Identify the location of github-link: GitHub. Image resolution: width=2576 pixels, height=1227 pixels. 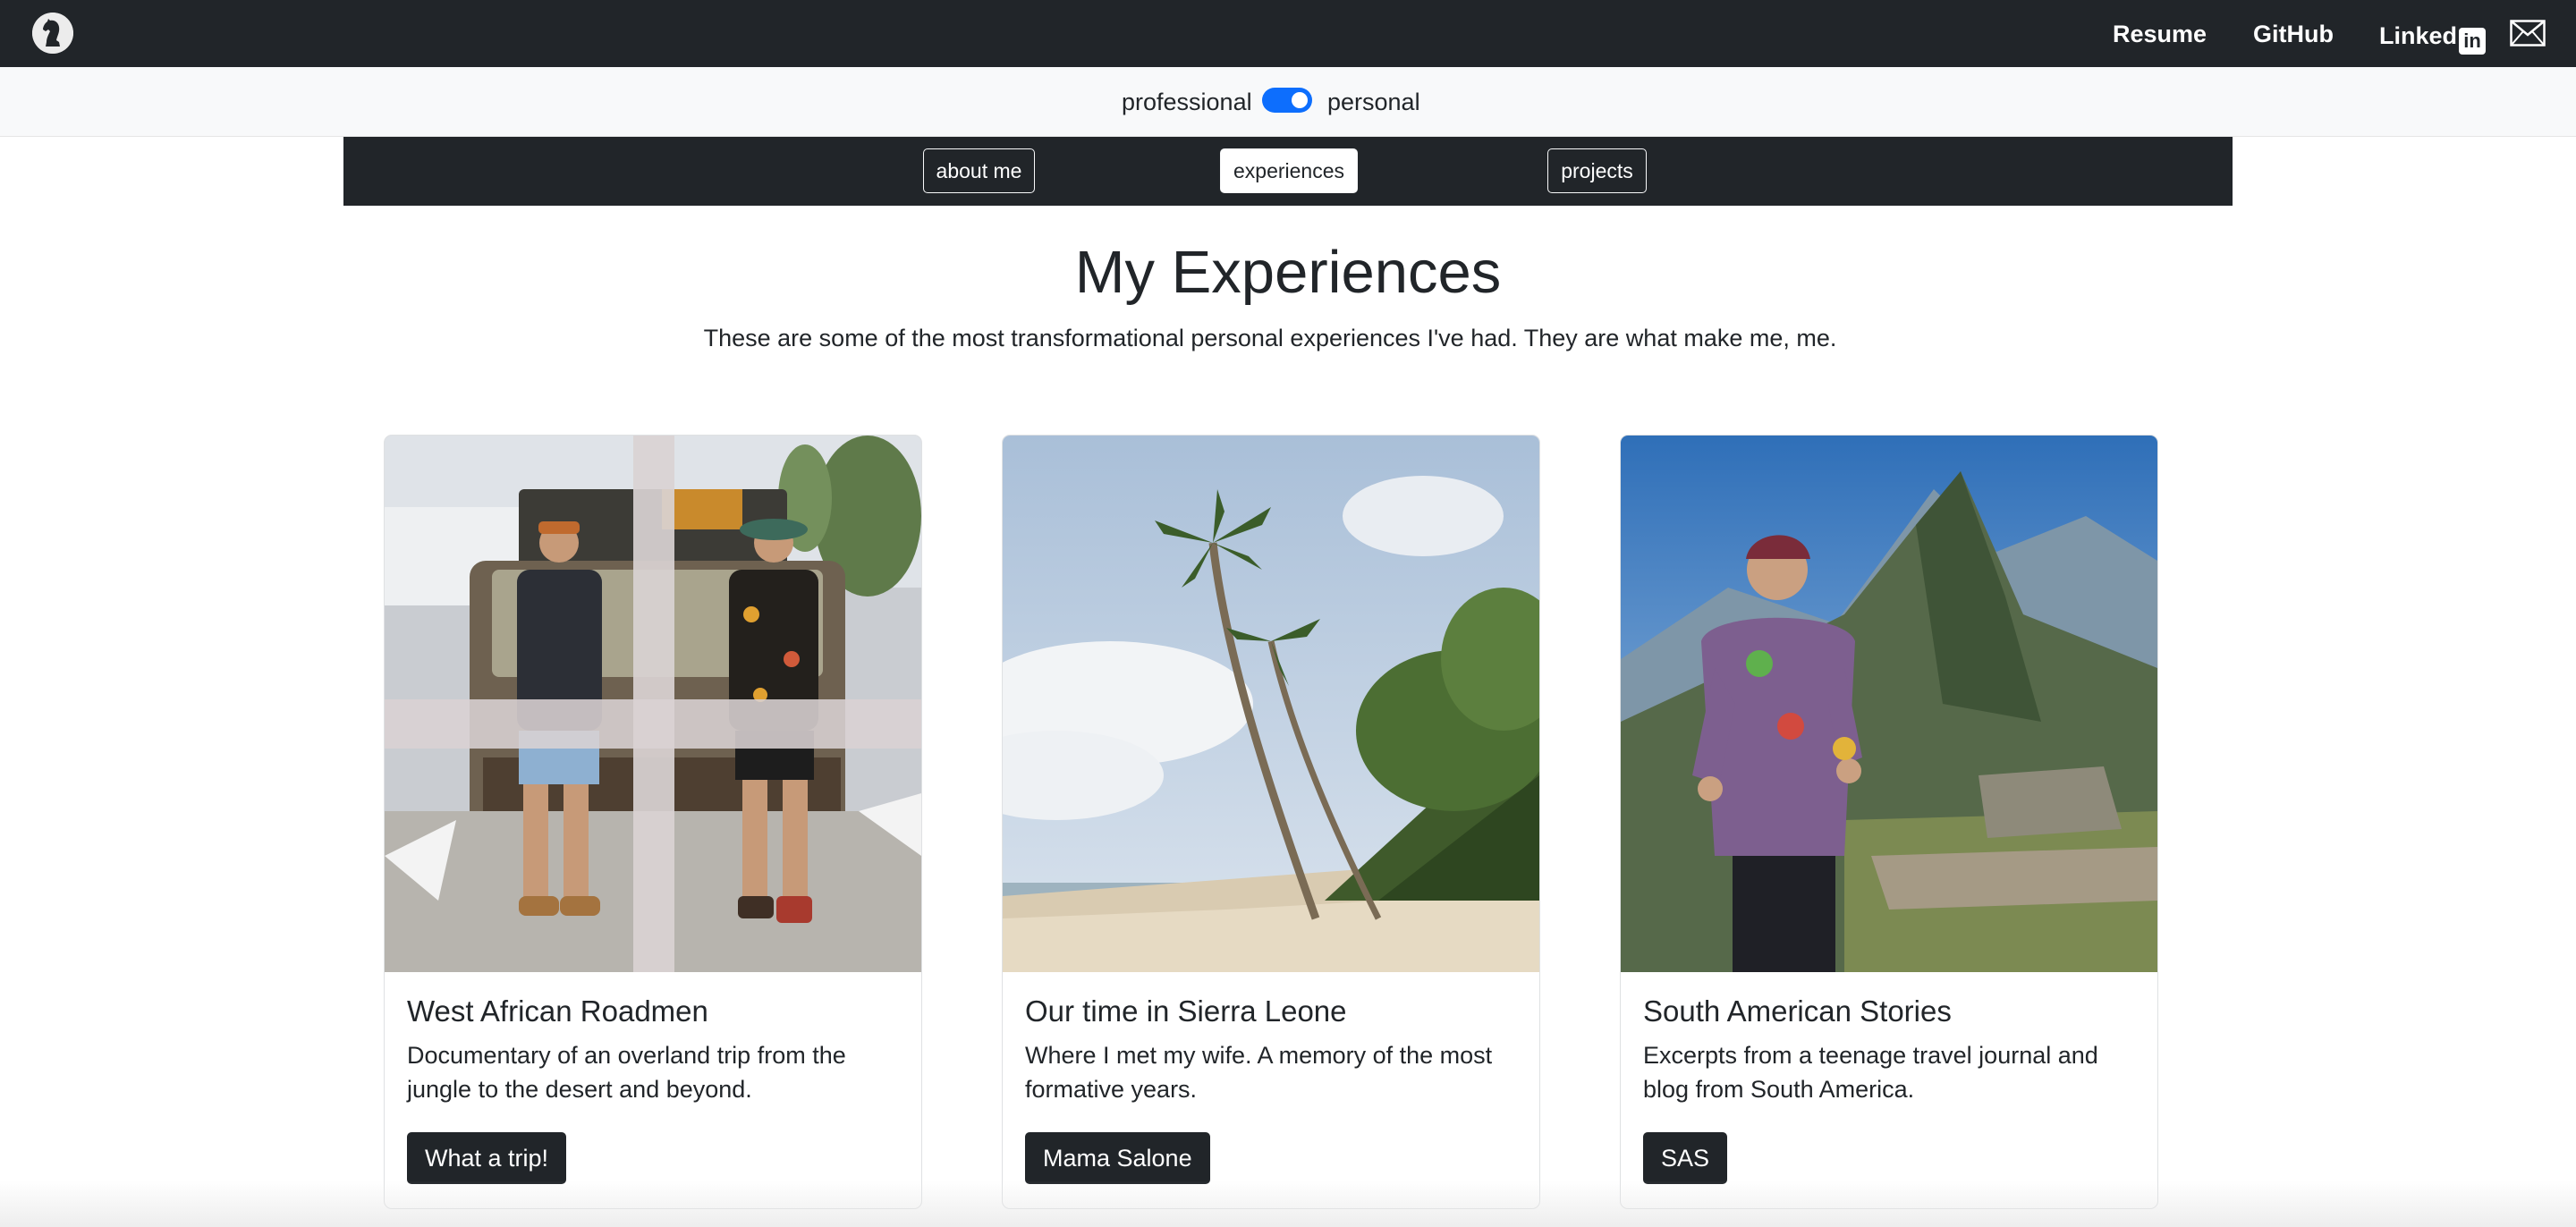
(2293, 34).